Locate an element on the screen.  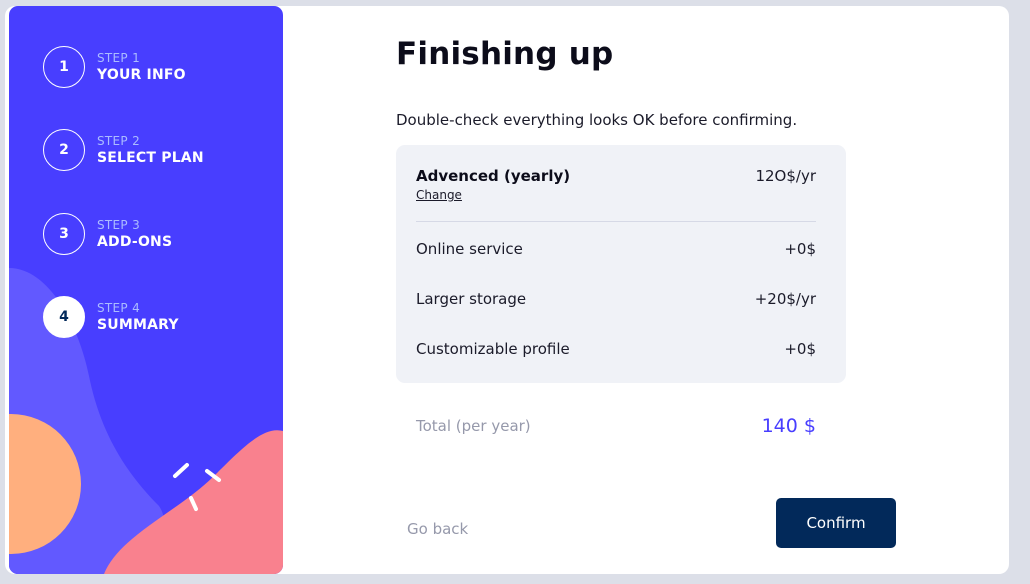
change-plan-link: Change is located at coordinates (439, 195).